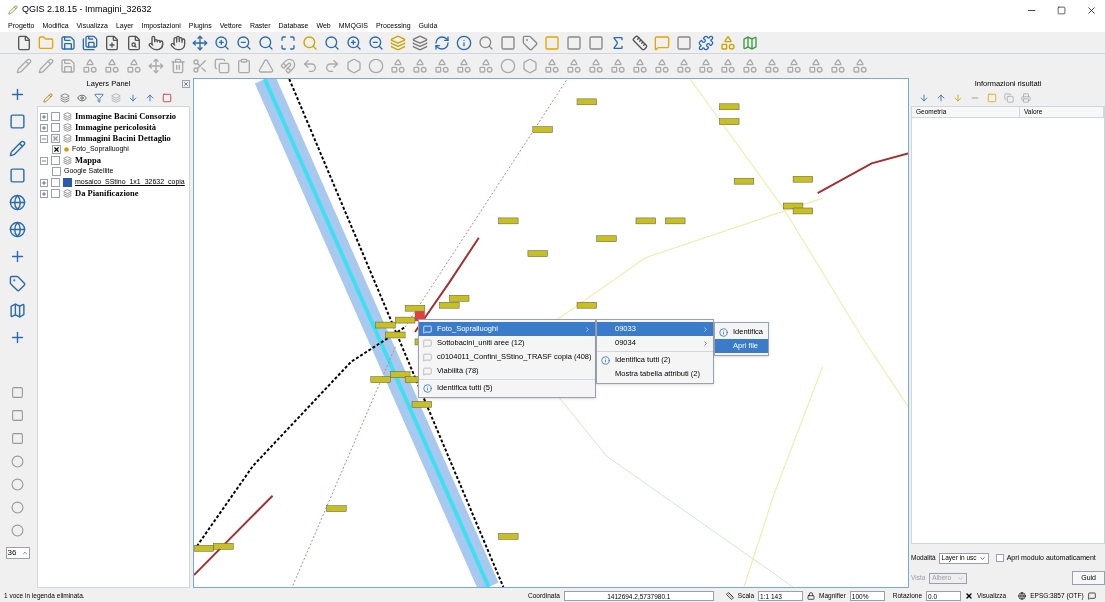 The image size is (1105, 602). Describe the element at coordinates (1091, 10) in the screenshot. I see `close-icon` at that location.